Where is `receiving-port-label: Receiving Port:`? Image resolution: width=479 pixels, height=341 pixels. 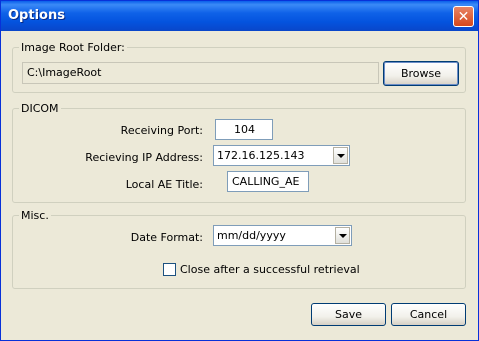 receiving-port-label: Receiving Port: is located at coordinates (161, 130).